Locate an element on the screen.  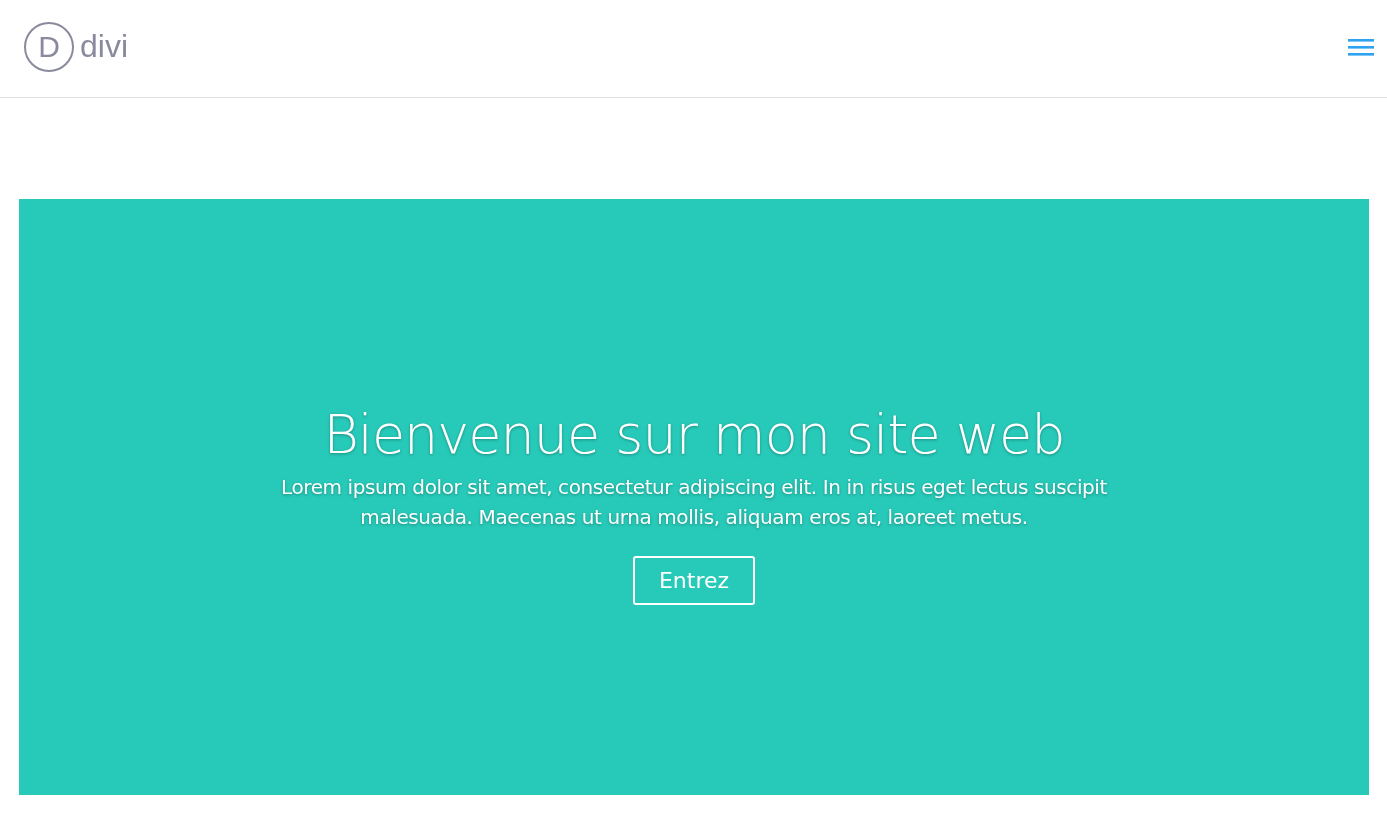
logo-mark: D is located at coordinates (49, 46).